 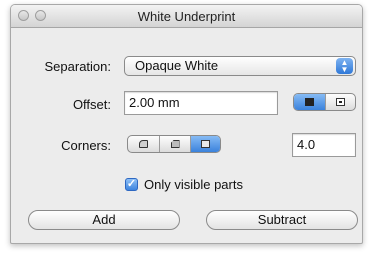 I want to click on checkmark-icon: ✓, so click(x=131, y=184).